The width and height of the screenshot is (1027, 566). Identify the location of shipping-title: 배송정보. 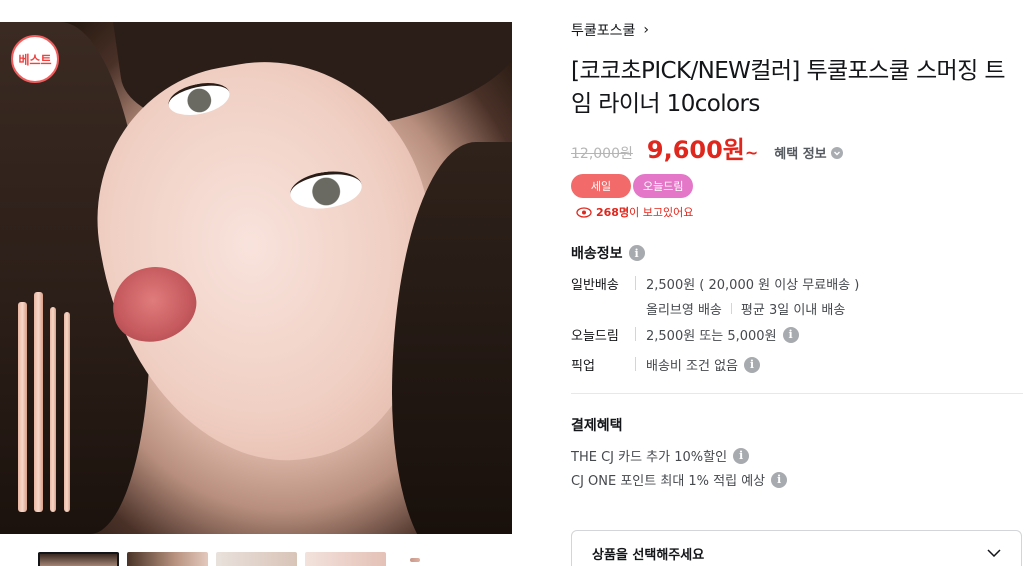
(597, 254).